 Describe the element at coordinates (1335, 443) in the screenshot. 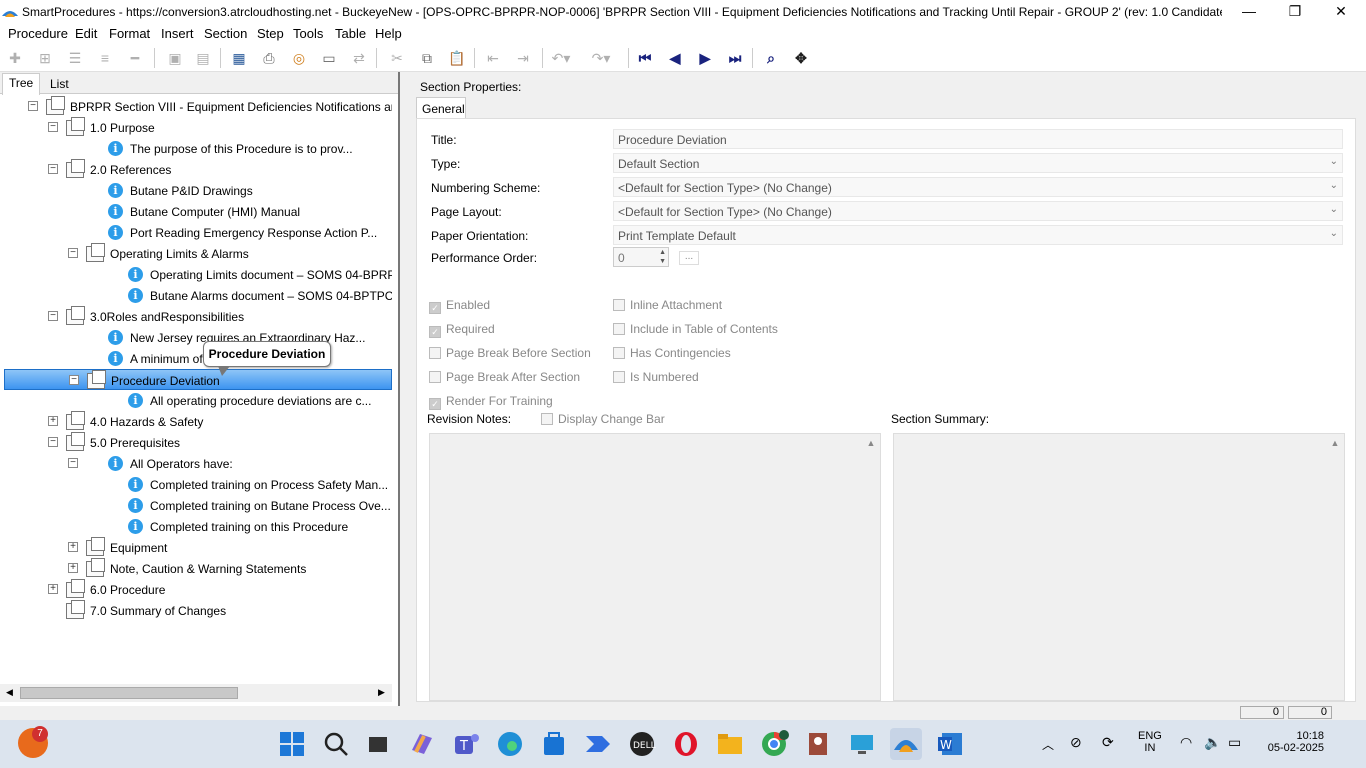

I see `scroll-up-icon: ▲` at that location.